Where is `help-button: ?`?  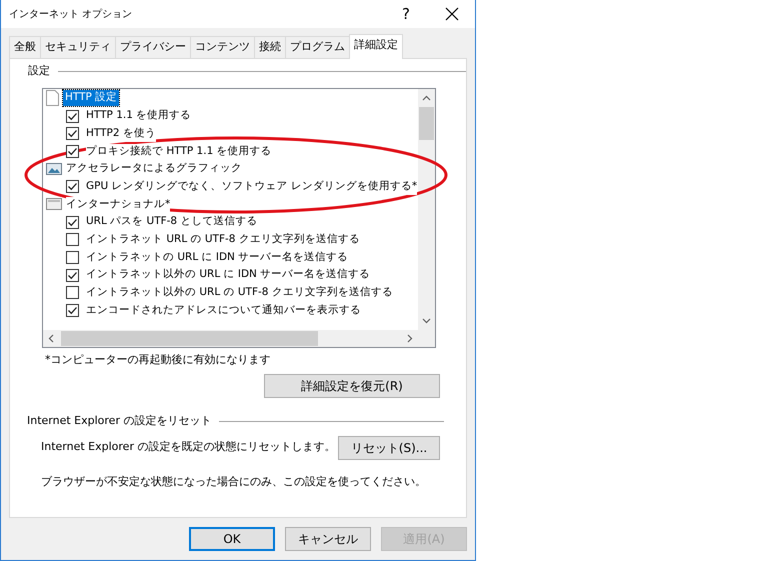
help-button: ? is located at coordinates (406, 14).